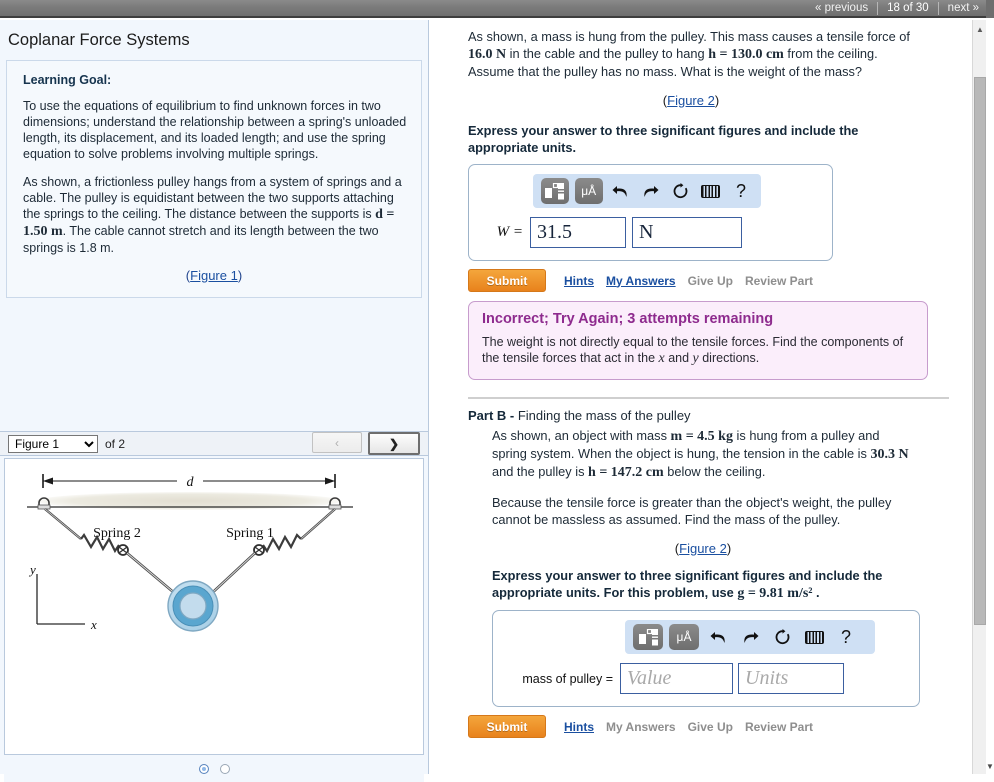 The width and height of the screenshot is (994, 782). Describe the element at coordinates (775, 593) in the screenshot. I see `part-b-g-value: g = 9.81 m/s²` at that location.